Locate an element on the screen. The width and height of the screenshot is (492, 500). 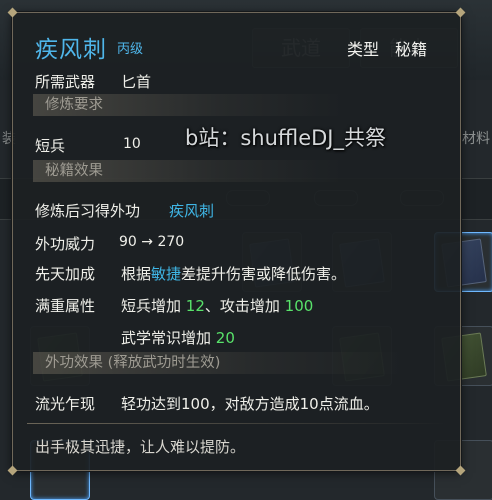
mastery-line-2: 武学常识增加 20 is located at coordinates (178, 337).